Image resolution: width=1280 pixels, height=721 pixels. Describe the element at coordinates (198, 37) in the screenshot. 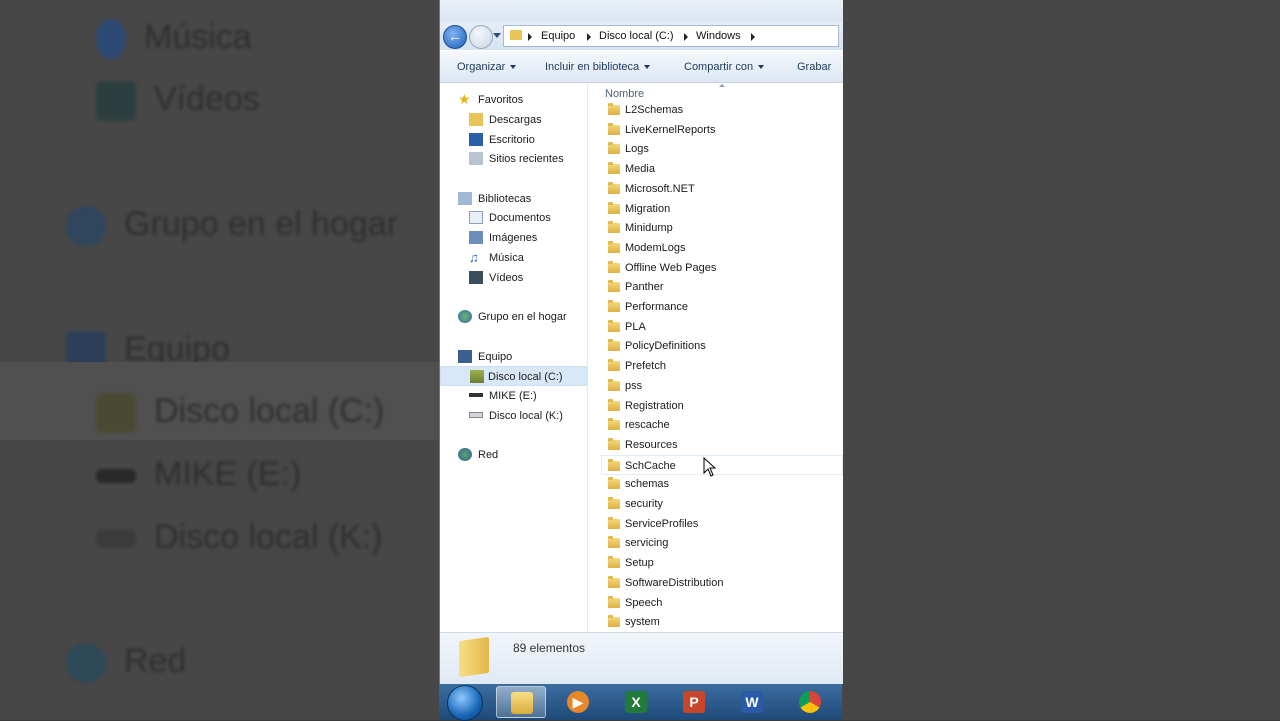

I see `bg-music-label: Música` at that location.